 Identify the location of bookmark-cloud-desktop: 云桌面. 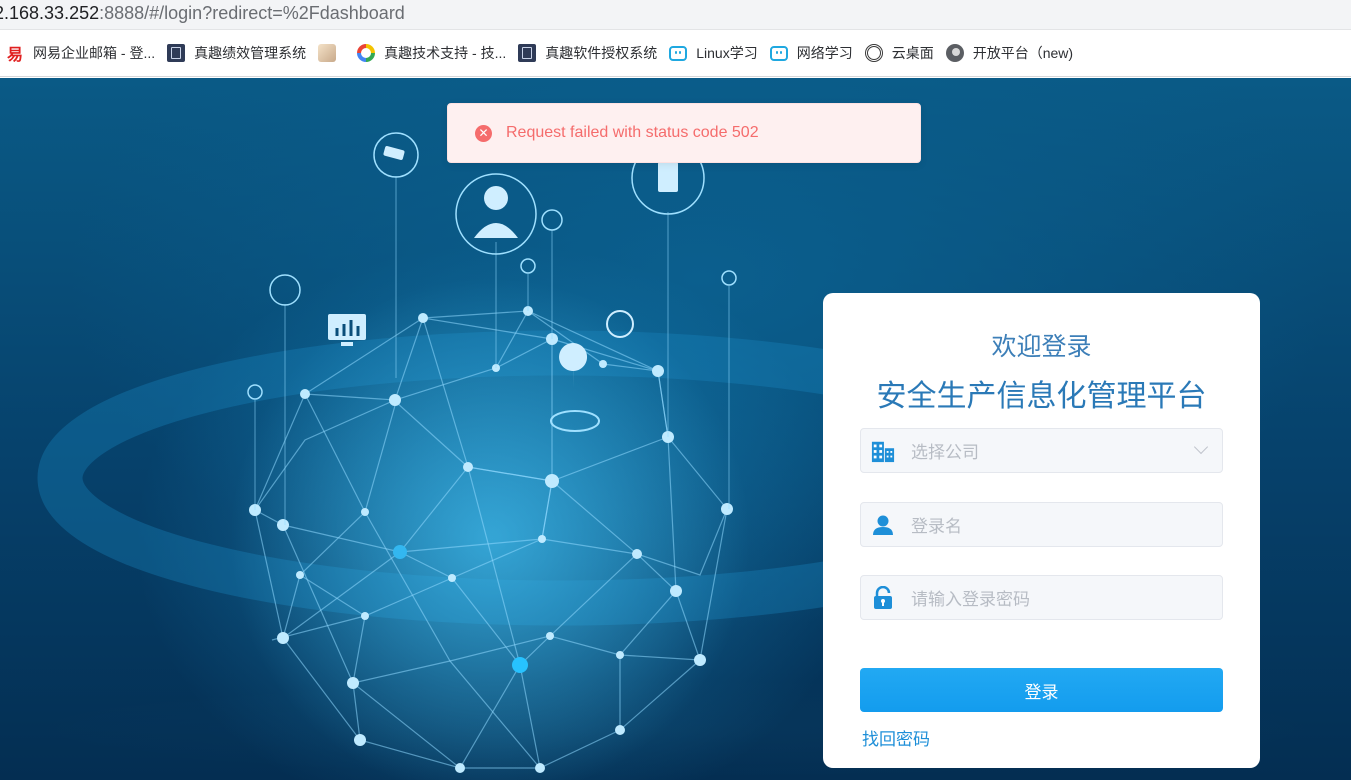
(903, 53).